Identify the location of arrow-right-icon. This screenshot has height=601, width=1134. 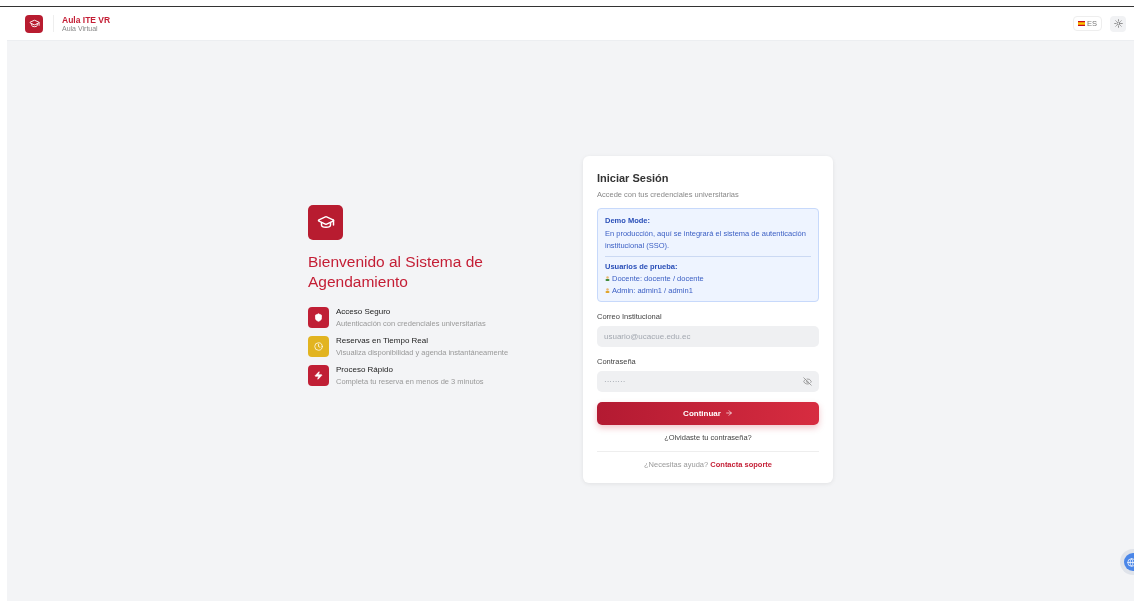
(728, 413).